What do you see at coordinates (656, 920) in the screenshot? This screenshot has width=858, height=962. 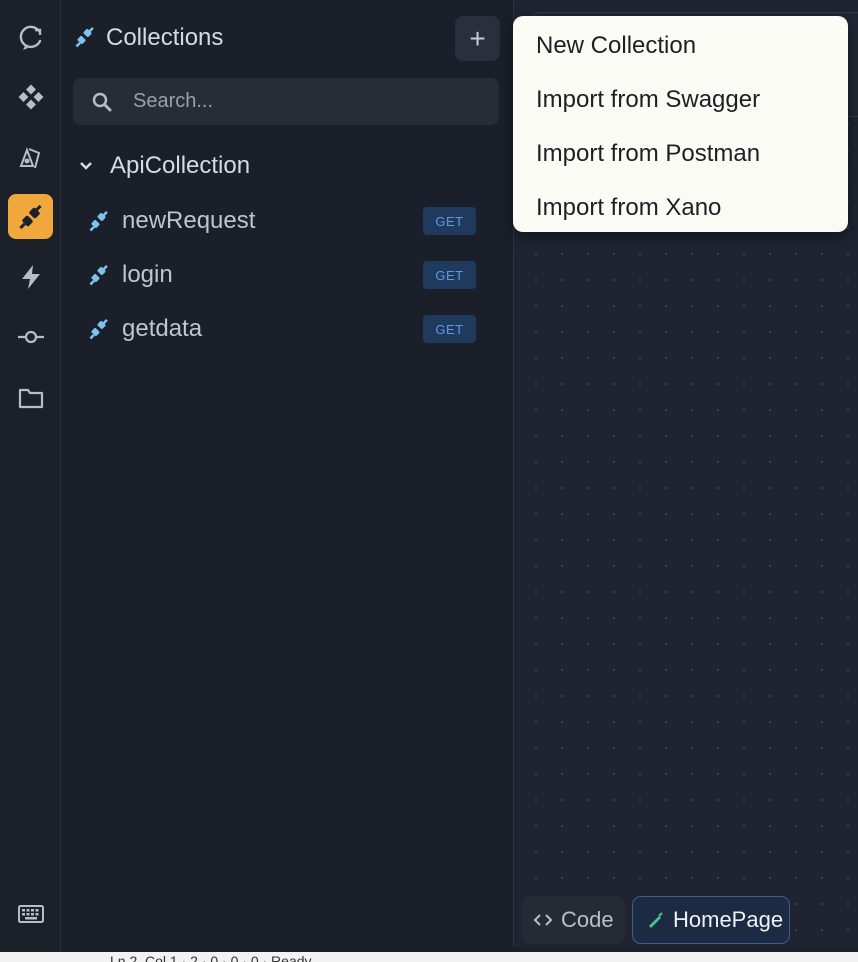 I see `page-icon` at bounding box center [656, 920].